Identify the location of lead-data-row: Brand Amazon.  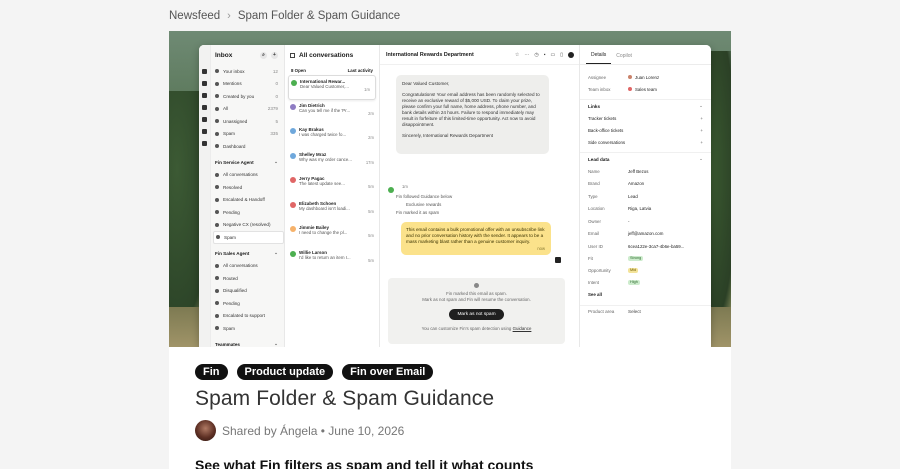
(645, 184).